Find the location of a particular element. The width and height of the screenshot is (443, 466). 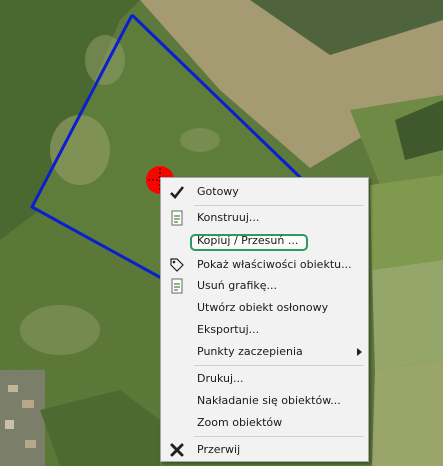

menu-item-label: Punkty zaczepienia is located at coordinates (250, 351).